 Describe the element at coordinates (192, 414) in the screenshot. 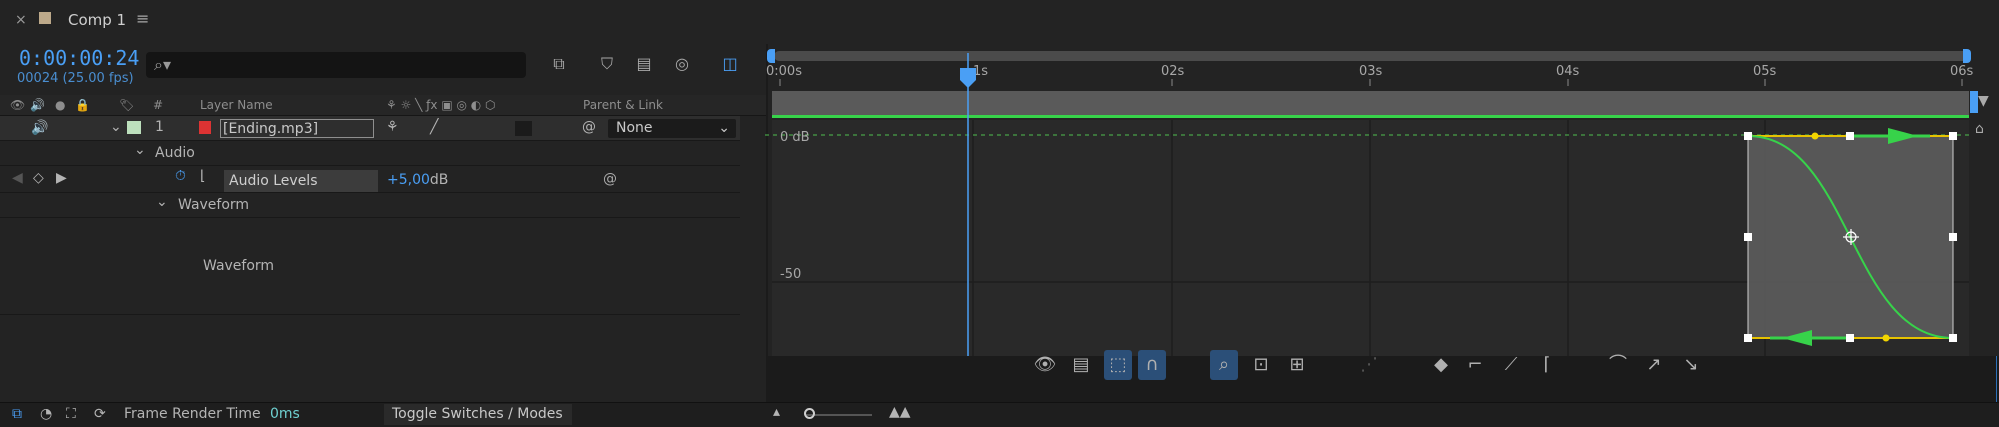

I see `frame-render-label: Frame Render Time` at that location.